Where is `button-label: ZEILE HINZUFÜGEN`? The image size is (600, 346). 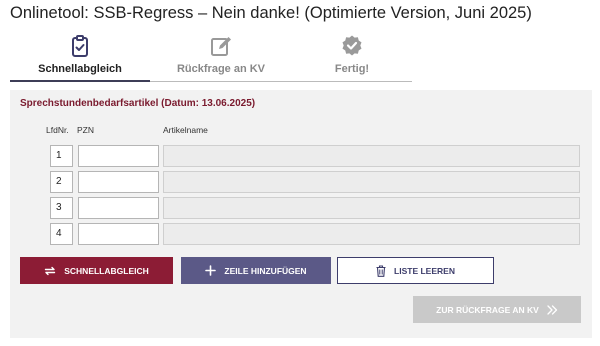 button-label: ZEILE HINZUFÜGEN is located at coordinates (265, 270).